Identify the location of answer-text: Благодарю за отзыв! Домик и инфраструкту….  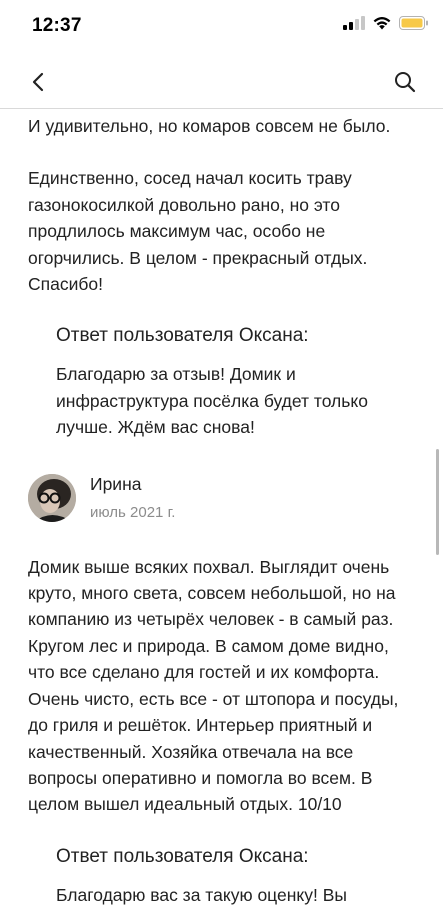
(212, 401).